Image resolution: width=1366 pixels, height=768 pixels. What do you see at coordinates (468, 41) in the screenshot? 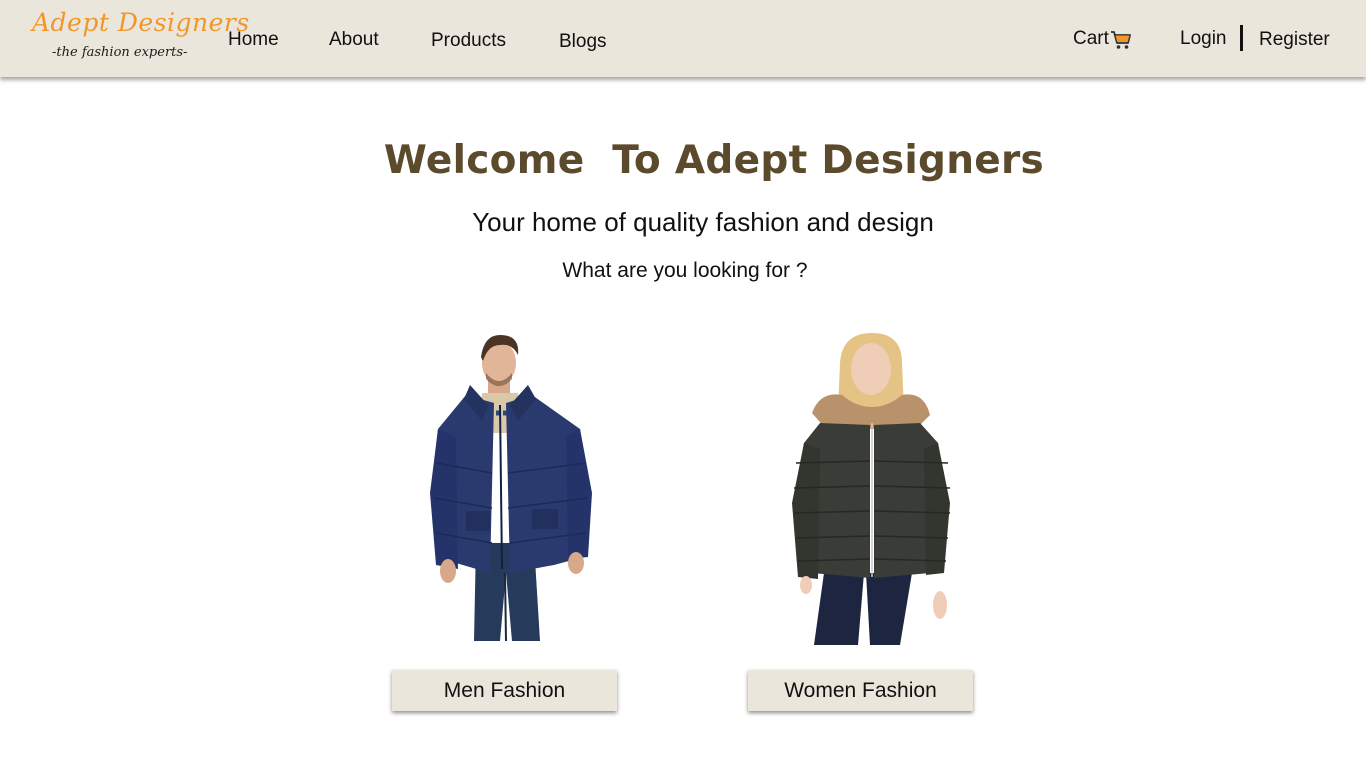
I see `nav-products-link: Products` at bounding box center [468, 41].